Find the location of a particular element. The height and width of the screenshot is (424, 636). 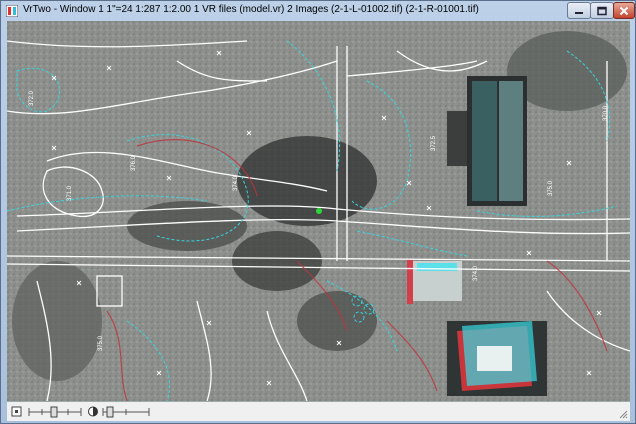

status-bar is located at coordinates (318, 411).